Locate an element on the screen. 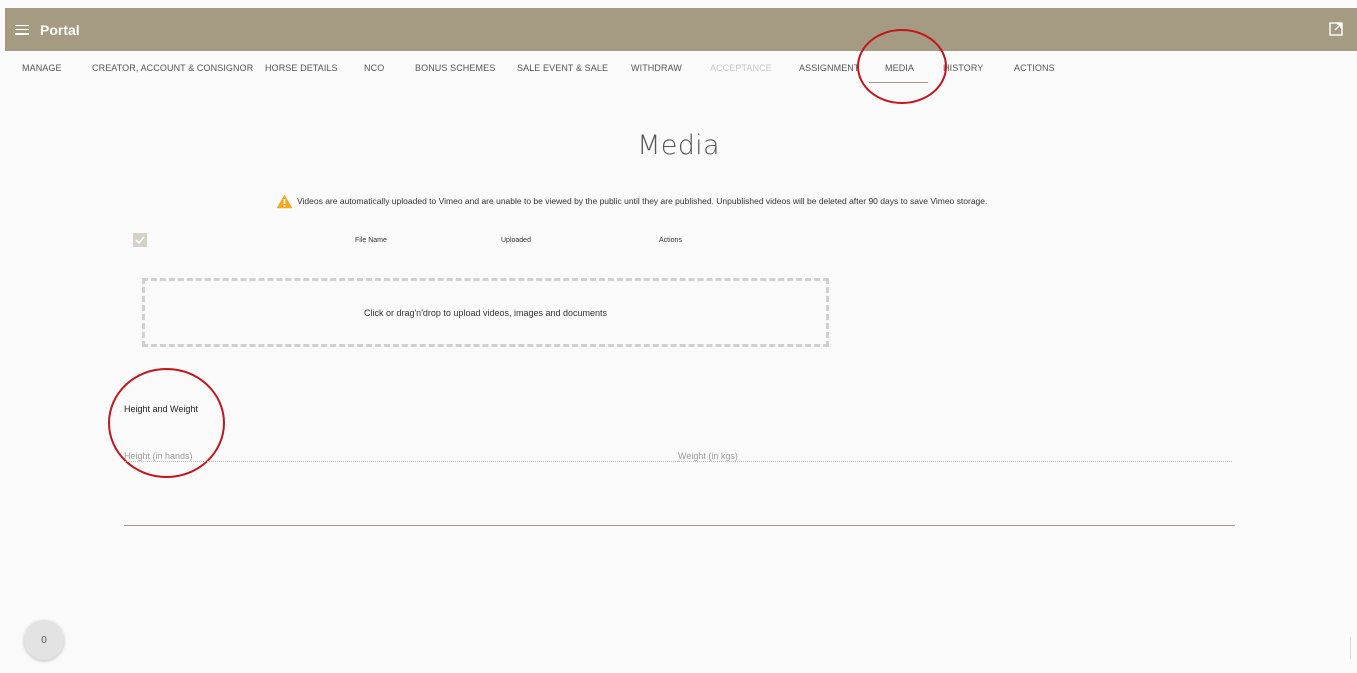 This screenshot has height=673, width=1357. fab-count: 0 is located at coordinates (44, 640).